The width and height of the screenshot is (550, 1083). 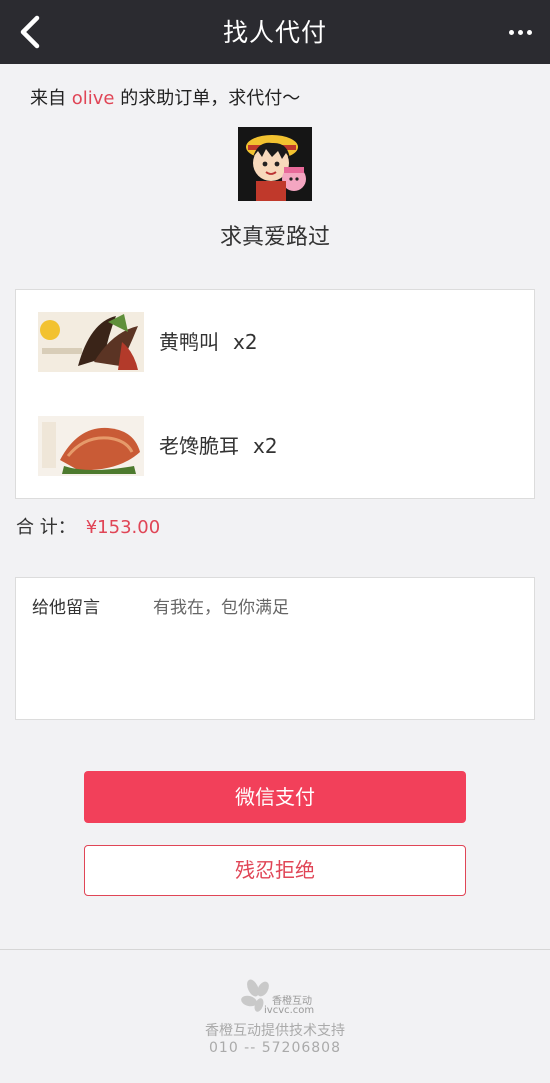 I want to click on message-field: 给他留言 有我在，包你满足, so click(x=275, y=648).